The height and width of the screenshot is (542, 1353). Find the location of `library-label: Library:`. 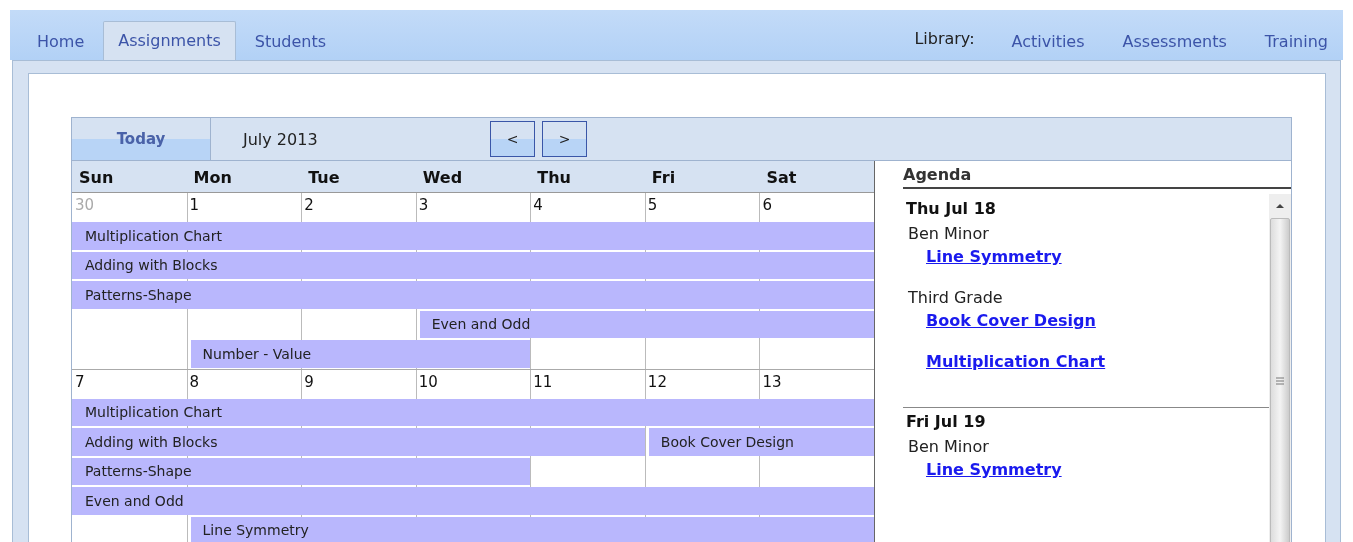

library-label: Library: is located at coordinates (945, 39).